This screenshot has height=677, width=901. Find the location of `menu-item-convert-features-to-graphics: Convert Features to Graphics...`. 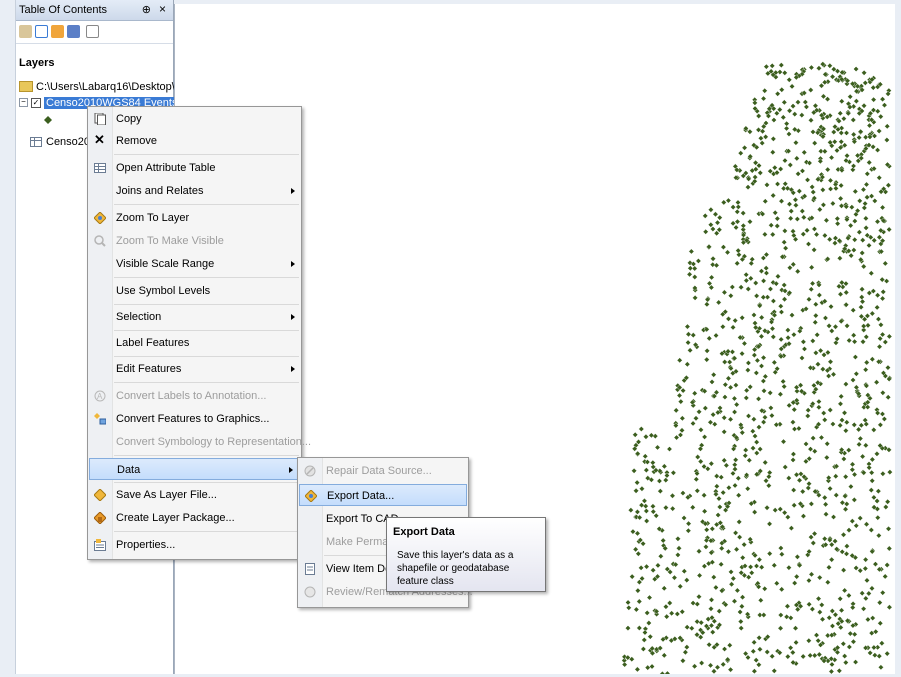

menu-item-convert-features-to-graphics: Convert Features to Graphics... is located at coordinates (194, 419).